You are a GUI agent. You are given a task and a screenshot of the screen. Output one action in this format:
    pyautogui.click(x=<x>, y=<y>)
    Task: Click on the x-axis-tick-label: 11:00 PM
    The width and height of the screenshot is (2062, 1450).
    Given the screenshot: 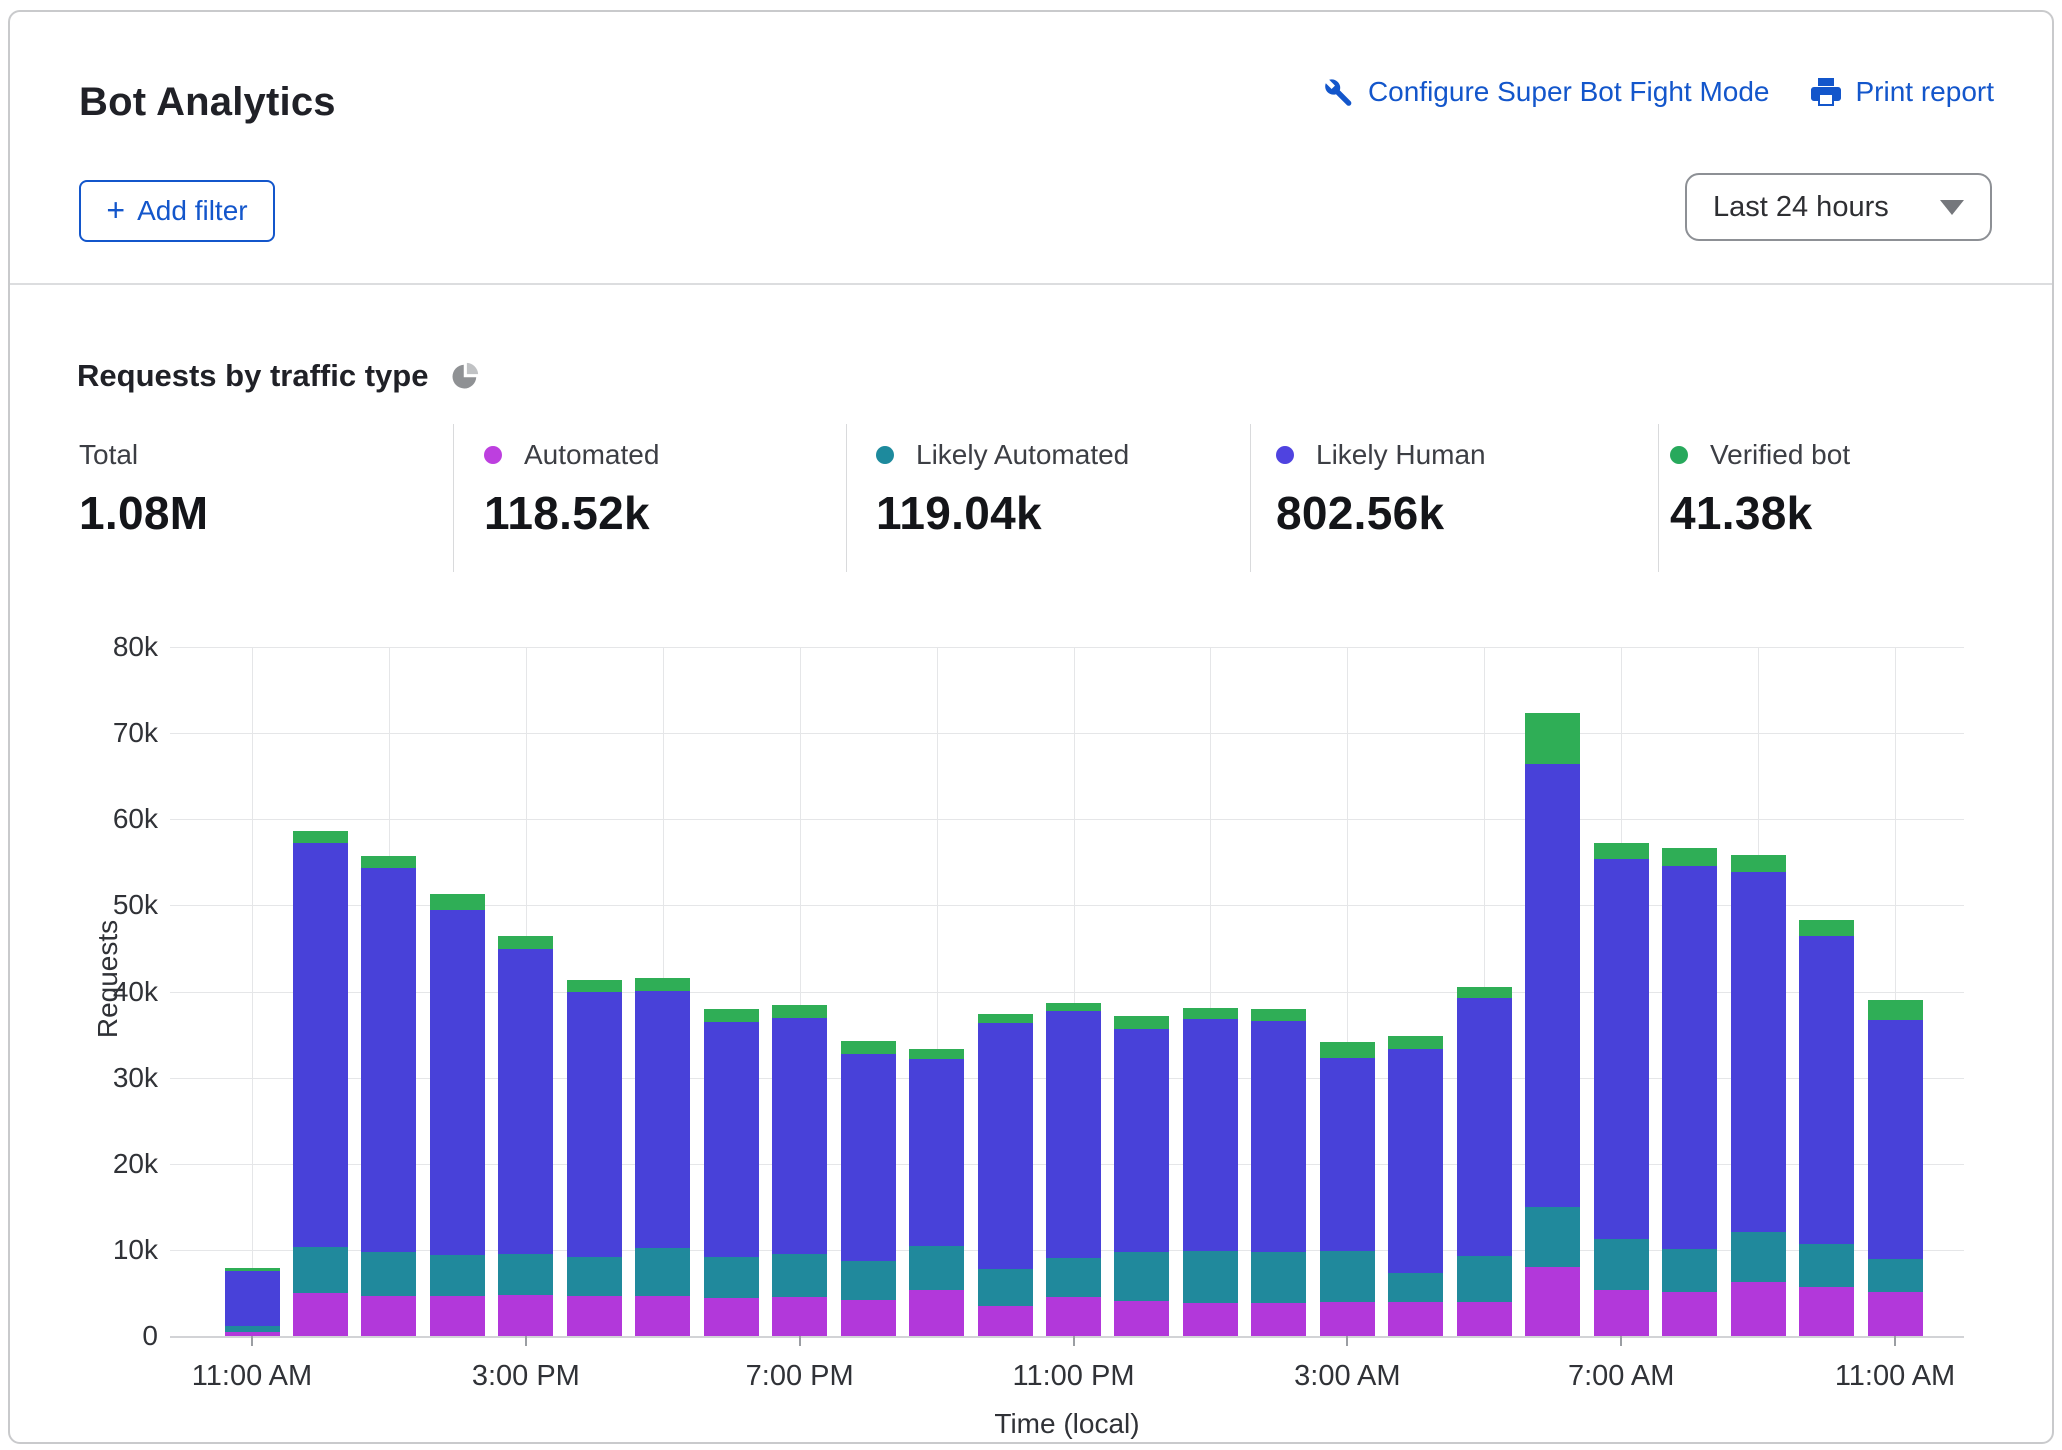 What is the action you would take?
    pyautogui.click(x=1073, y=1376)
    